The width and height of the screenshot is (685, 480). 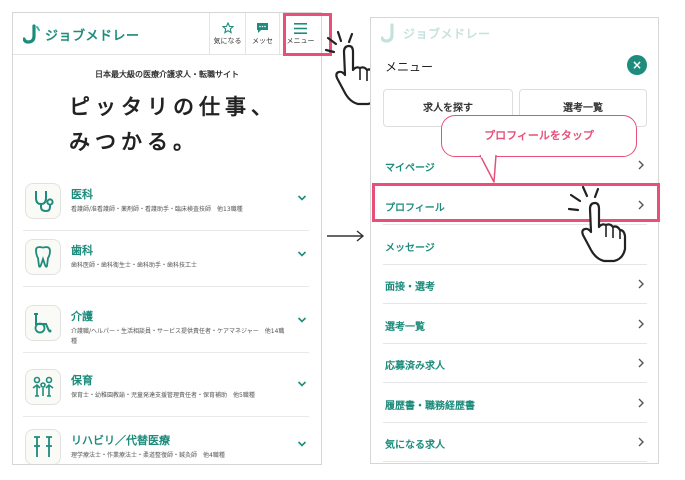 What do you see at coordinates (227, 28) in the screenshot?
I see `star-icon` at bounding box center [227, 28].